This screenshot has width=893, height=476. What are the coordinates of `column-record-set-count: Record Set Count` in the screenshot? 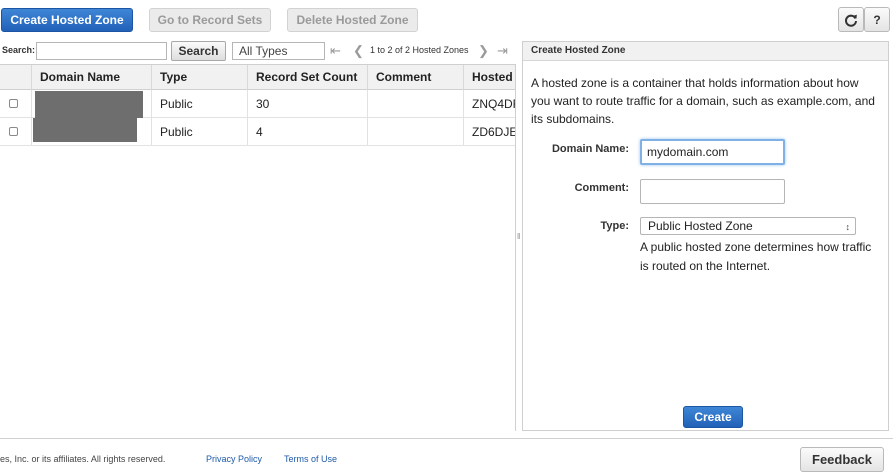 It's located at (307, 77).